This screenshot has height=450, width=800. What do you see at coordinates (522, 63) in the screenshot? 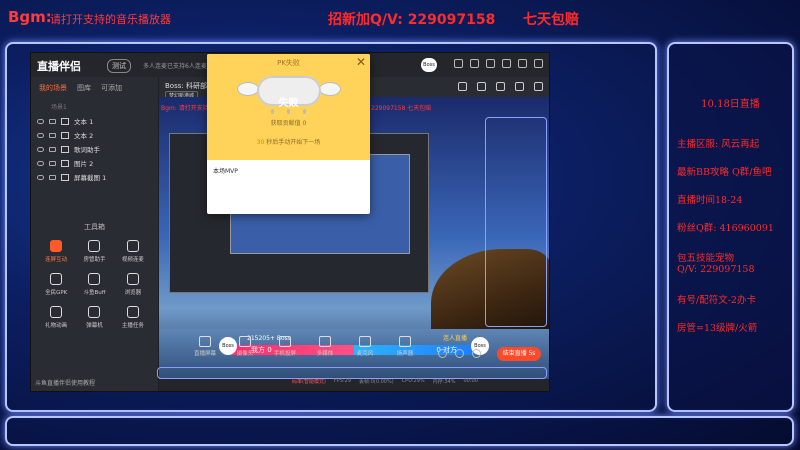
I see `maximize-icon` at bounding box center [522, 63].